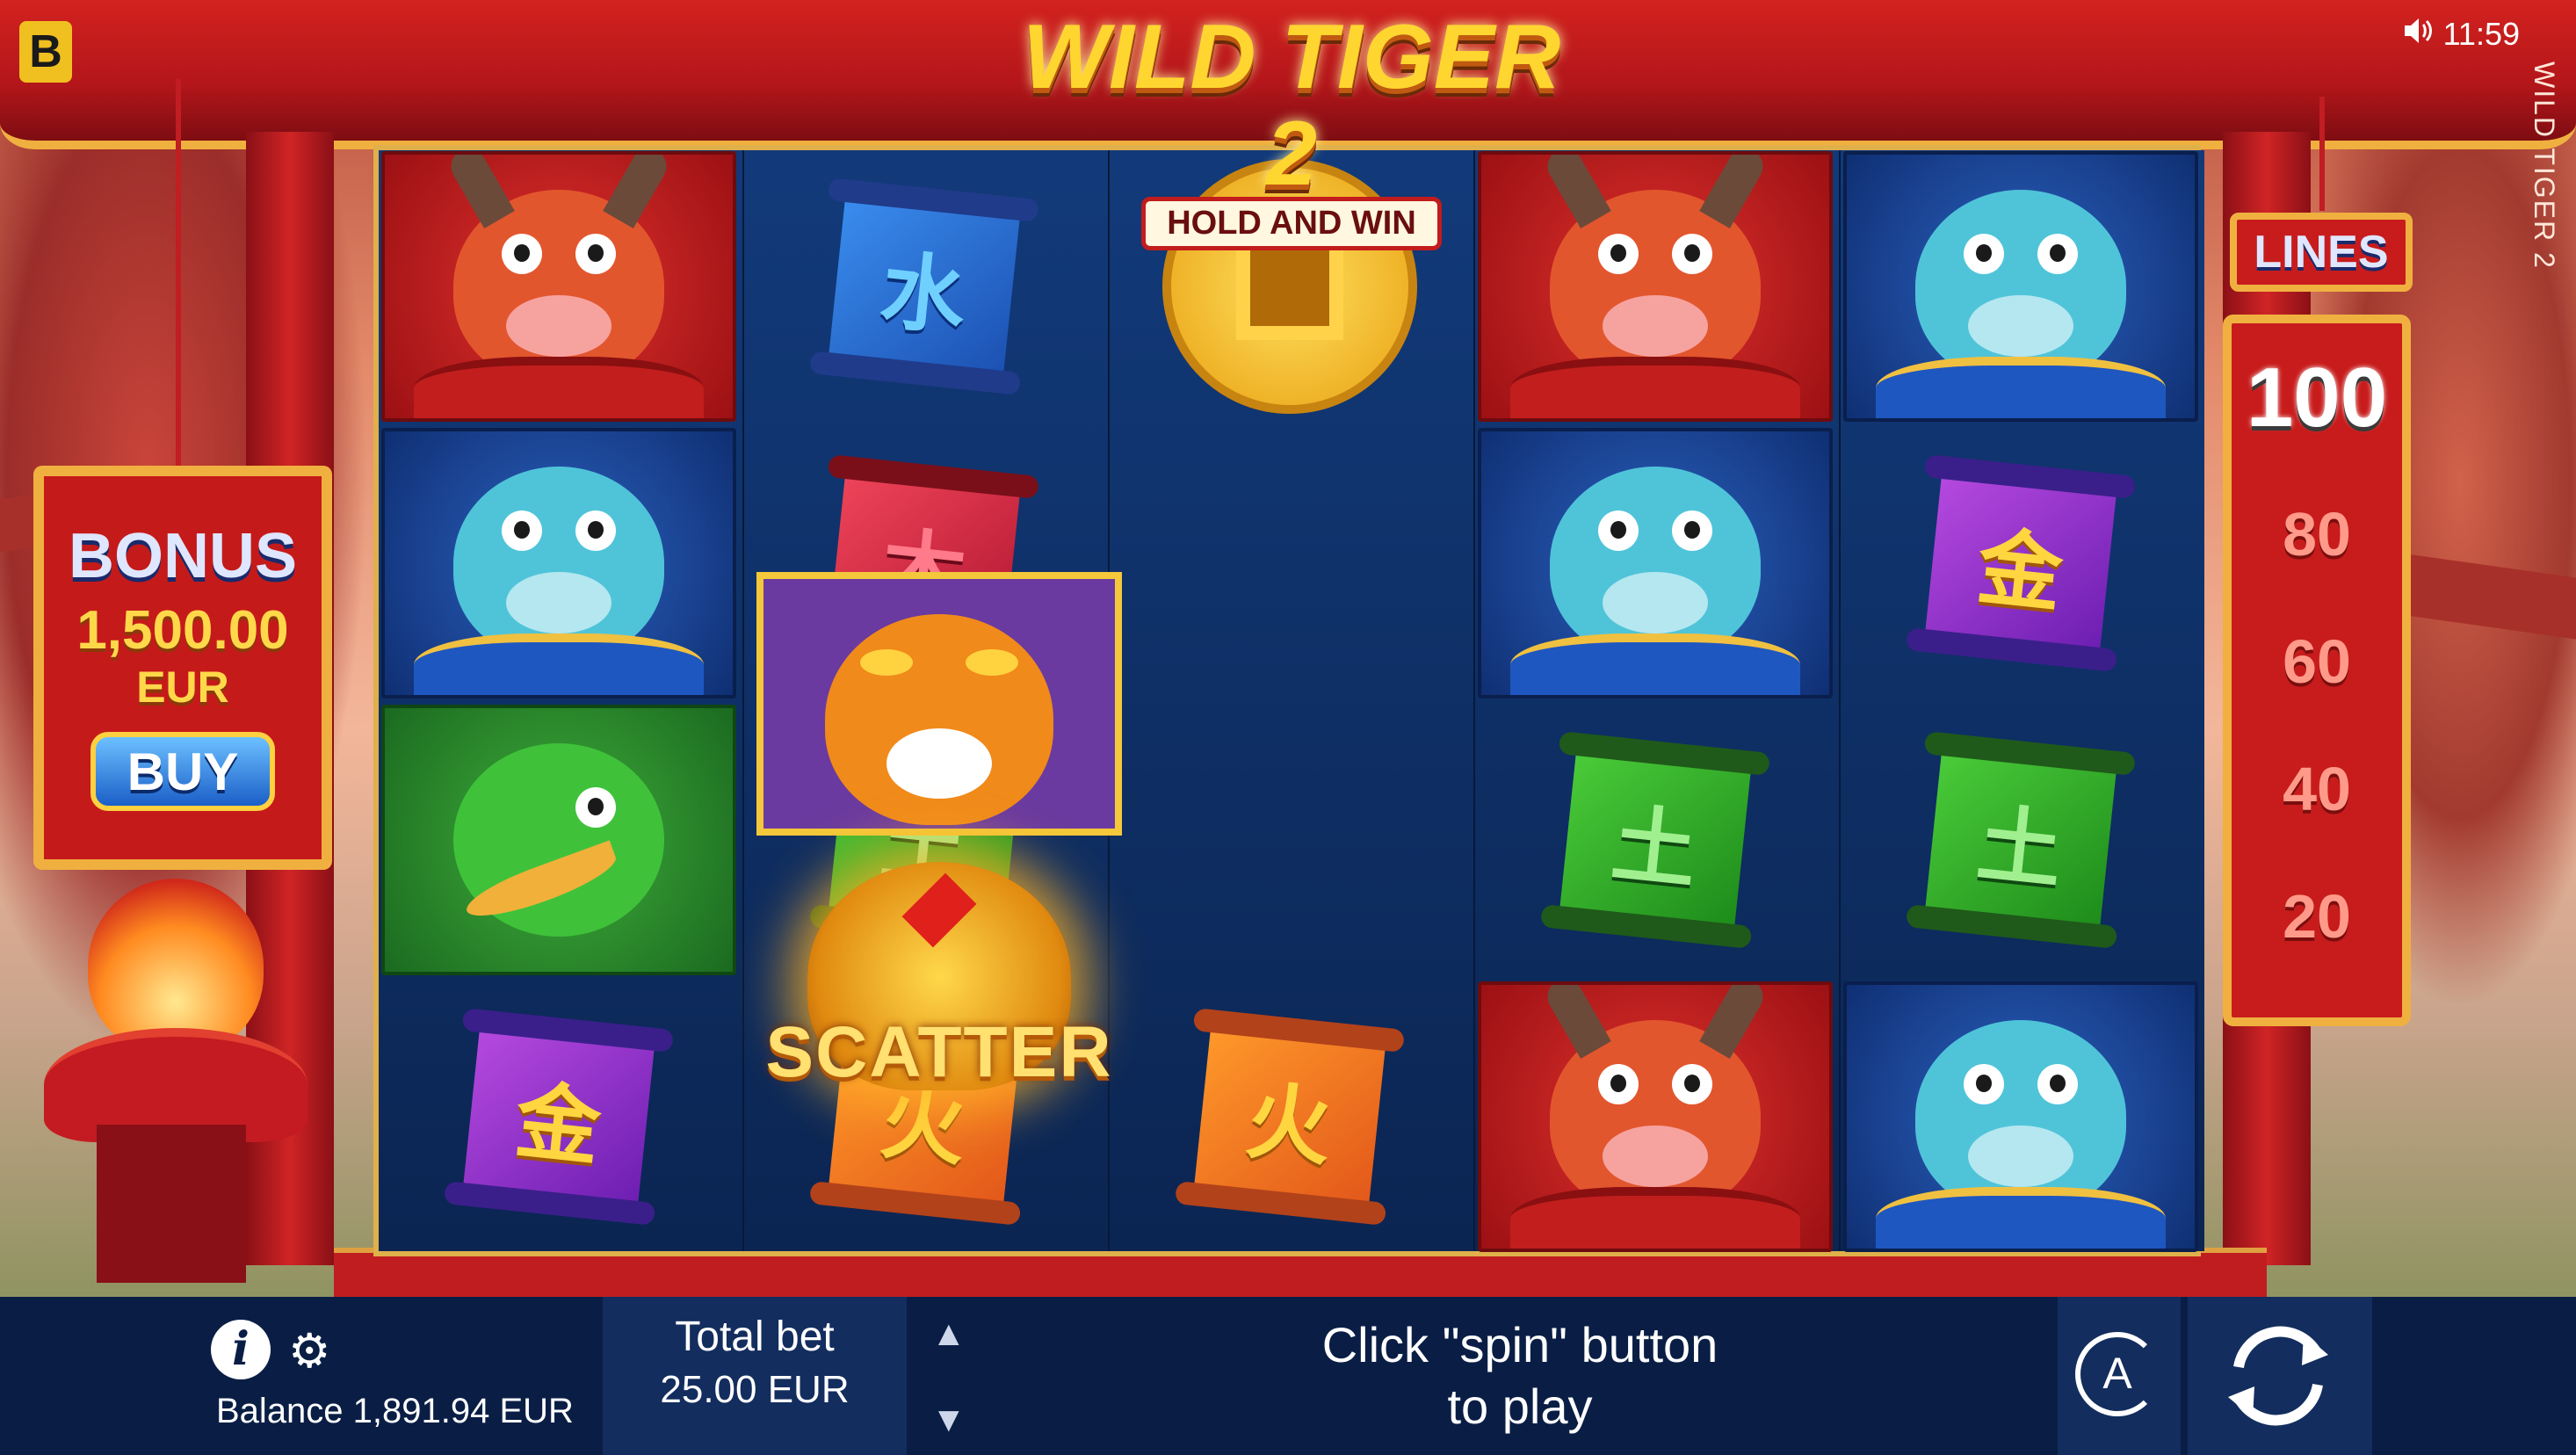 The image size is (2576, 1455). Describe the element at coordinates (182, 630) in the screenshot. I see `bonus-amount: 1,500.00` at that location.